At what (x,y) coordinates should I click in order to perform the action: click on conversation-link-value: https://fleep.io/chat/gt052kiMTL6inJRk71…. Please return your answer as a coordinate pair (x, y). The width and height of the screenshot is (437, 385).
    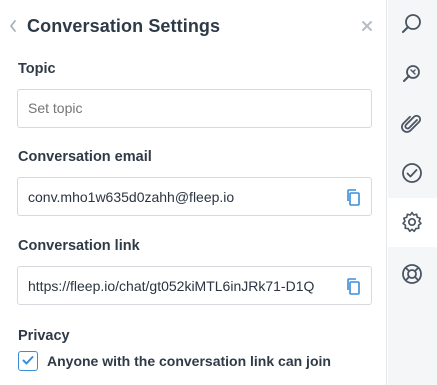
    Looking at the image, I should click on (171, 286).